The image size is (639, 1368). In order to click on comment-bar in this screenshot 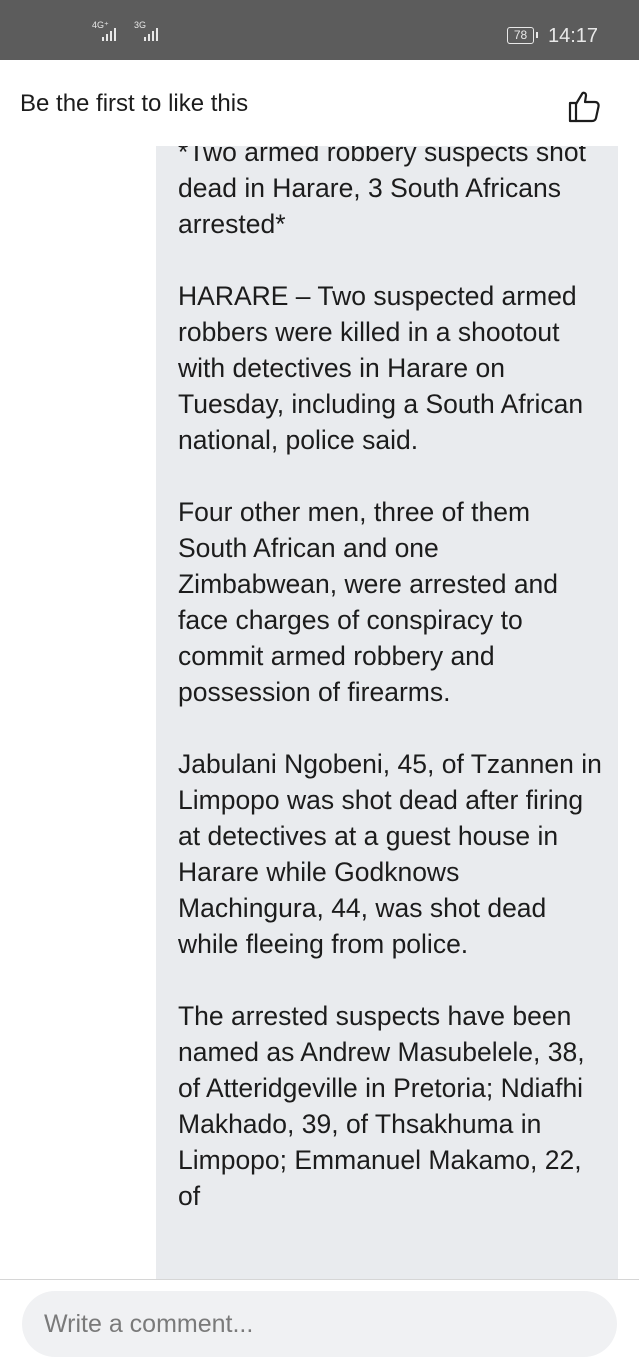, I will do `click(319, 1323)`.